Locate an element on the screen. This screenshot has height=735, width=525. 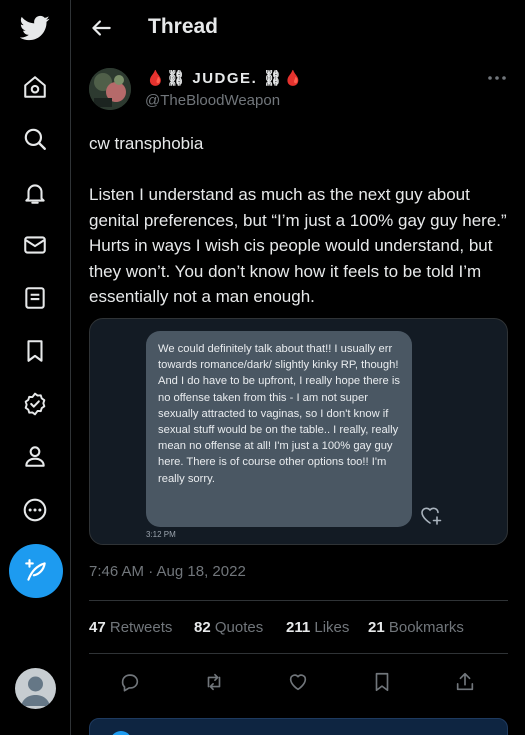
next-card-preview is located at coordinates (298, 726).